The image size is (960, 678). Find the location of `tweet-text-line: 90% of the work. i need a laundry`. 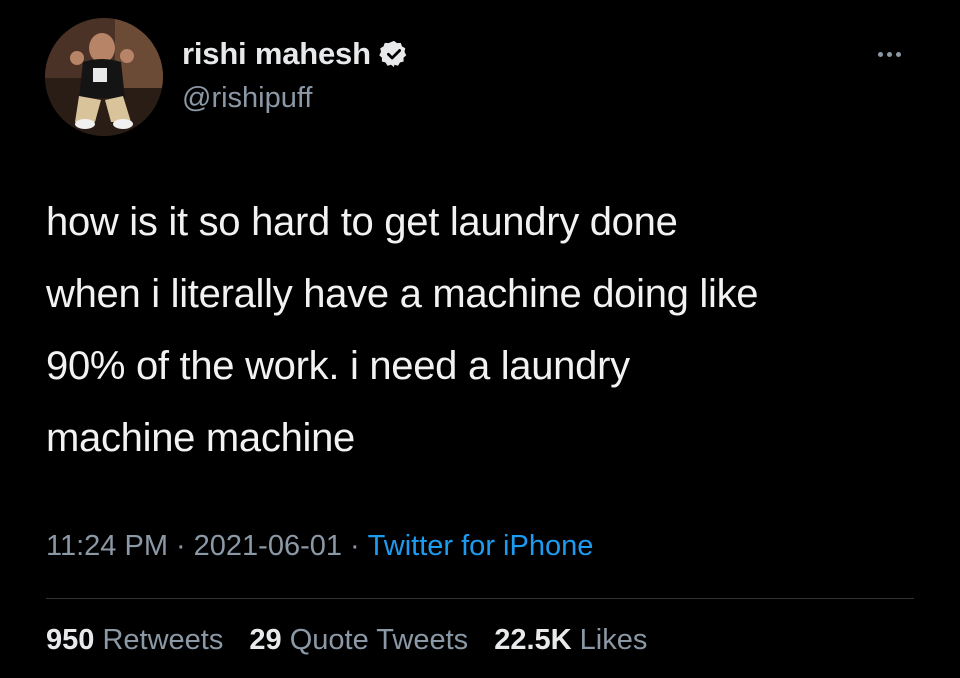

tweet-text-line: 90% of the work. i need a laundry is located at coordinates (338, 366).